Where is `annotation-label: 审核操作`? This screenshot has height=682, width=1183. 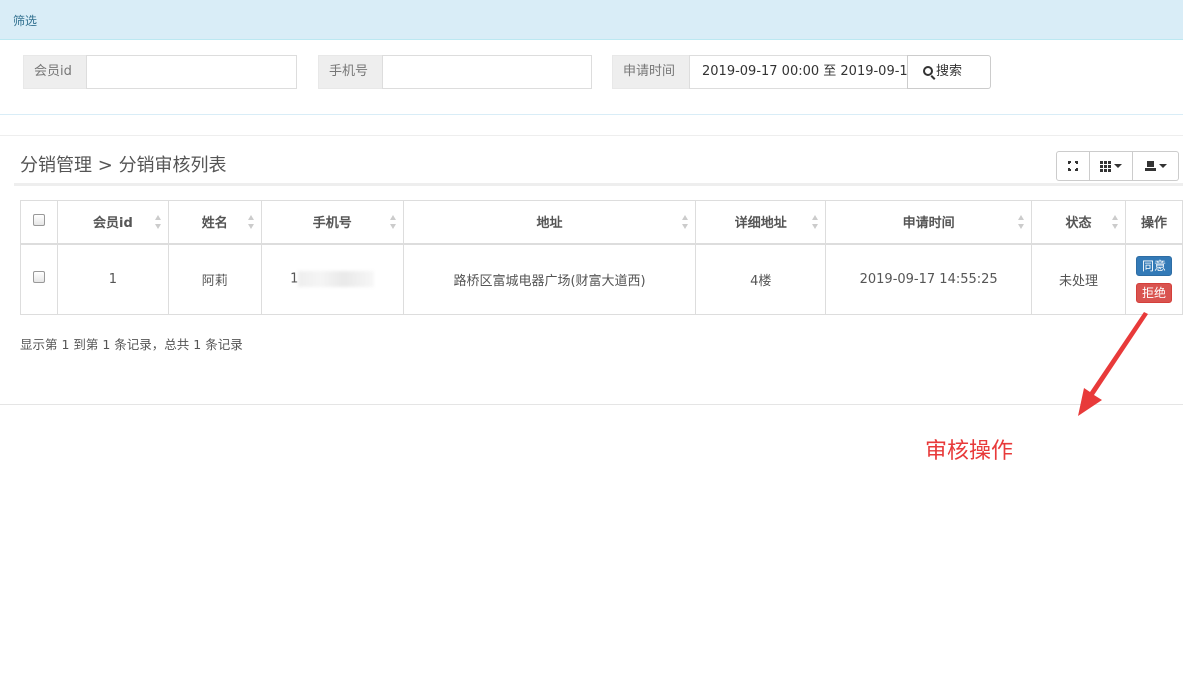 annotation-label: 审核操作 is located at coordinates (969, 451).